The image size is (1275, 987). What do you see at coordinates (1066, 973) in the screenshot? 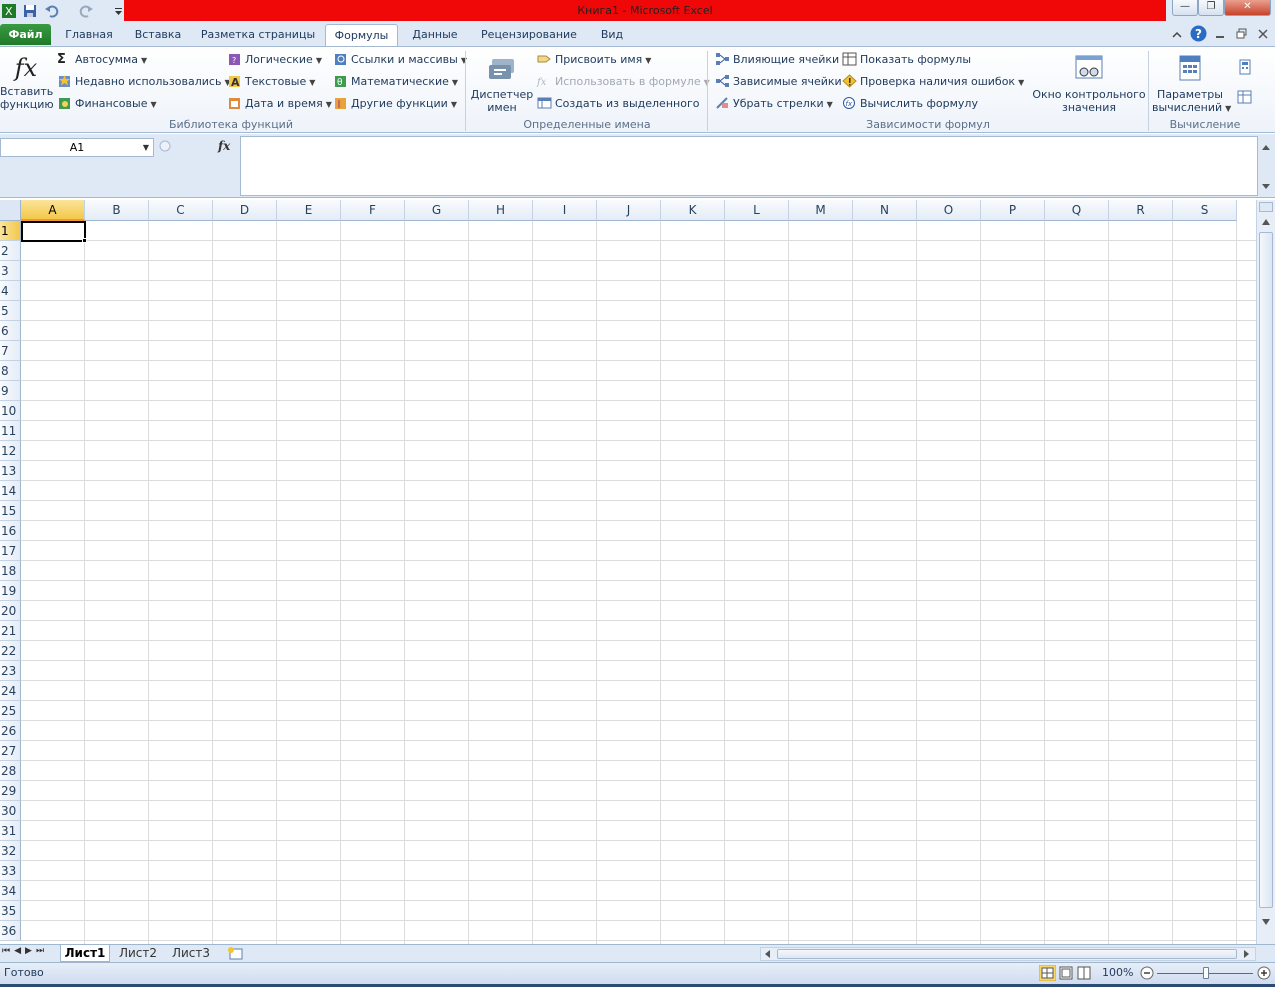
I see `page-layout-view-icon` at bounding box center [1066, 973].